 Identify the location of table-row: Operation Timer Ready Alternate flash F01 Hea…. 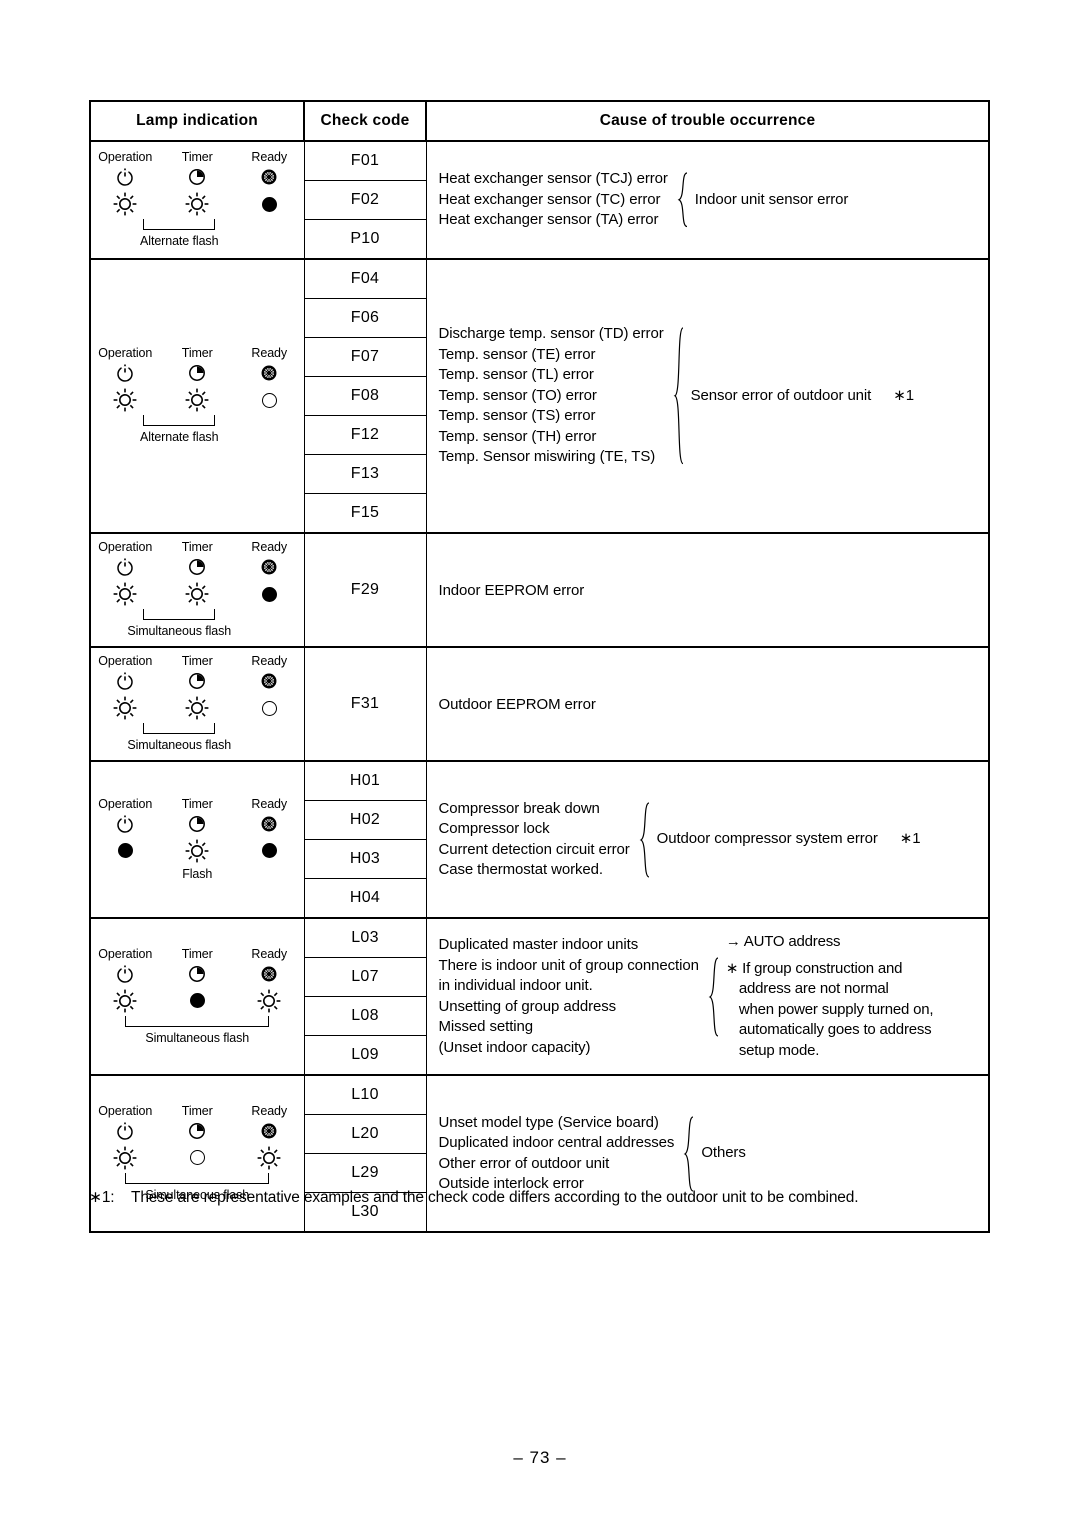
(539, 200).